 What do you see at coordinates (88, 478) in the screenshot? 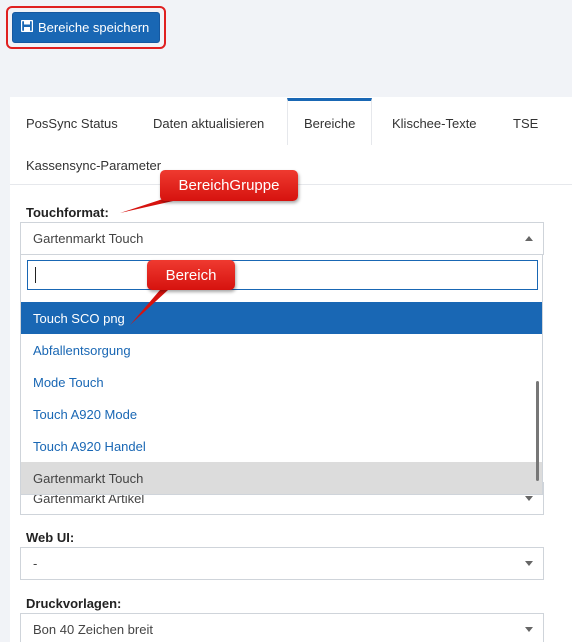
I see `option-label: Gartenmarkt Touch` at bounding box center [88, 478].